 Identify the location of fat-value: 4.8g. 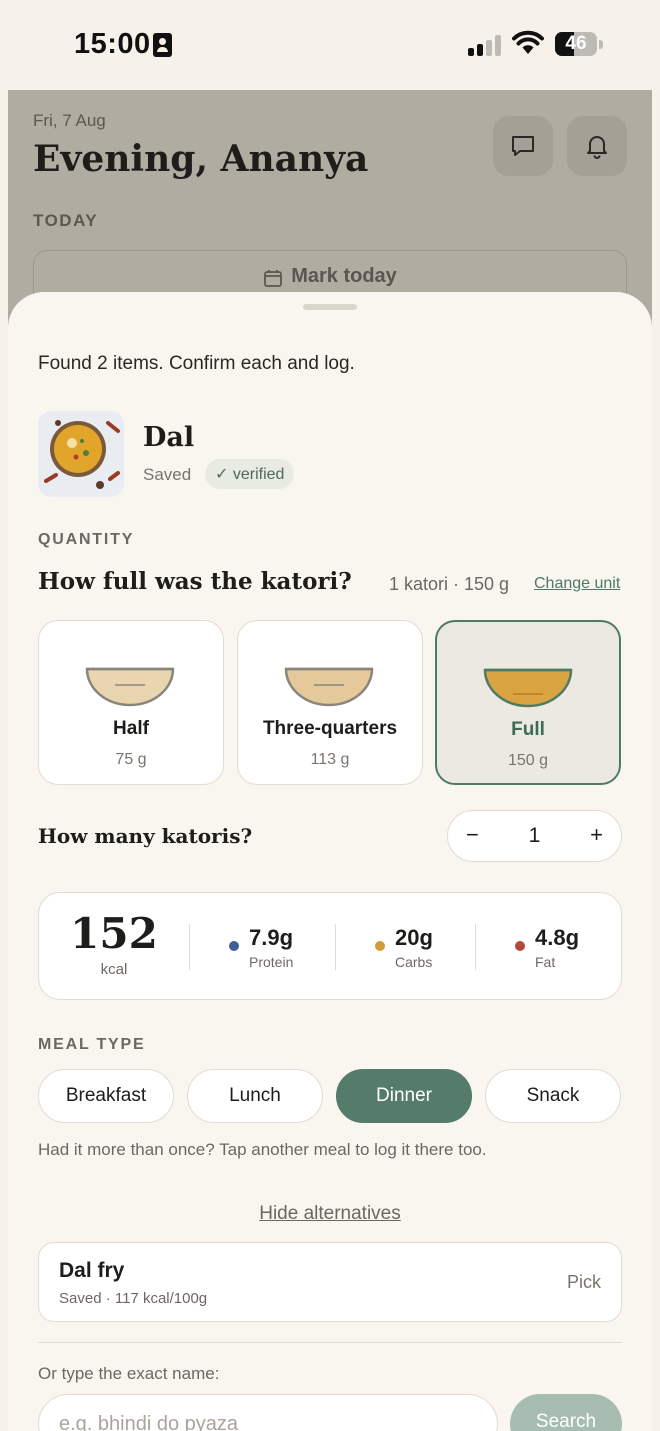
(557, 937).